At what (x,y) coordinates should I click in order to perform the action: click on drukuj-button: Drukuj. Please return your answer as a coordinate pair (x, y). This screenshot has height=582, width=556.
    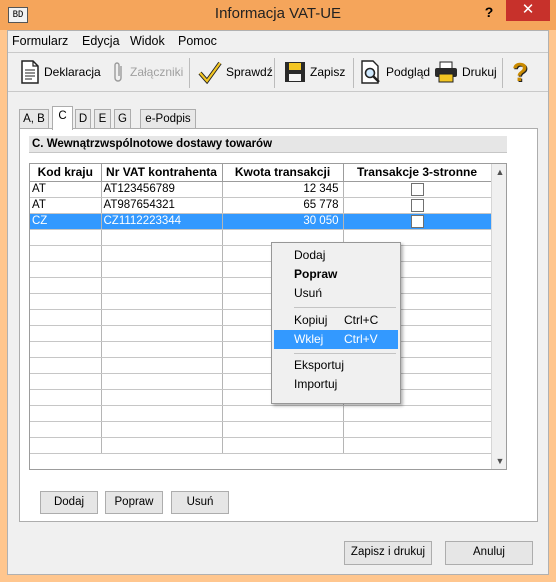
    Looking at the image, I should click on (465, 72).